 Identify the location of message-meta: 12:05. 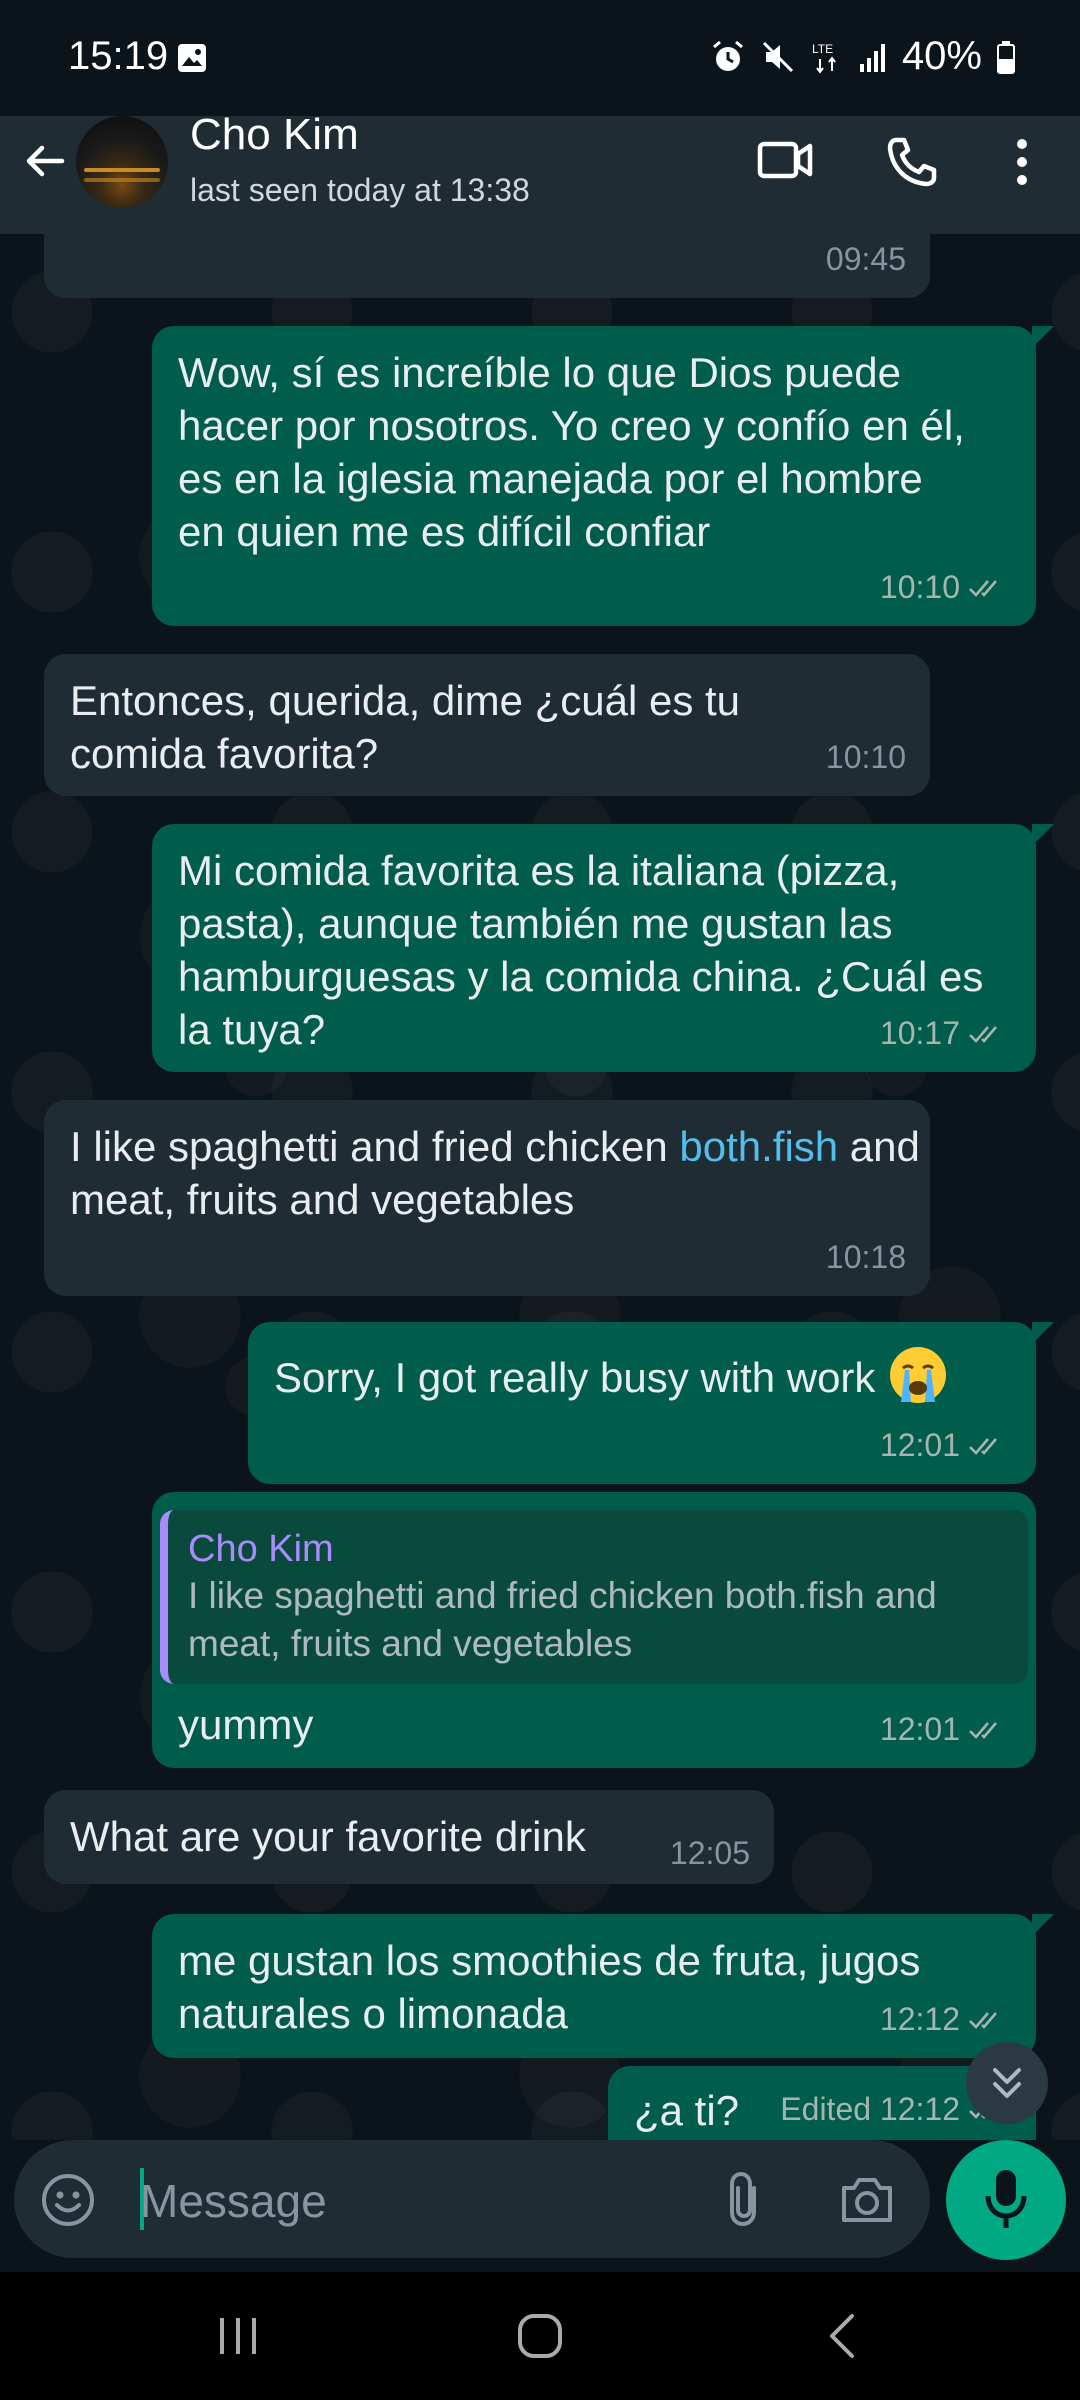
(710, 1853).